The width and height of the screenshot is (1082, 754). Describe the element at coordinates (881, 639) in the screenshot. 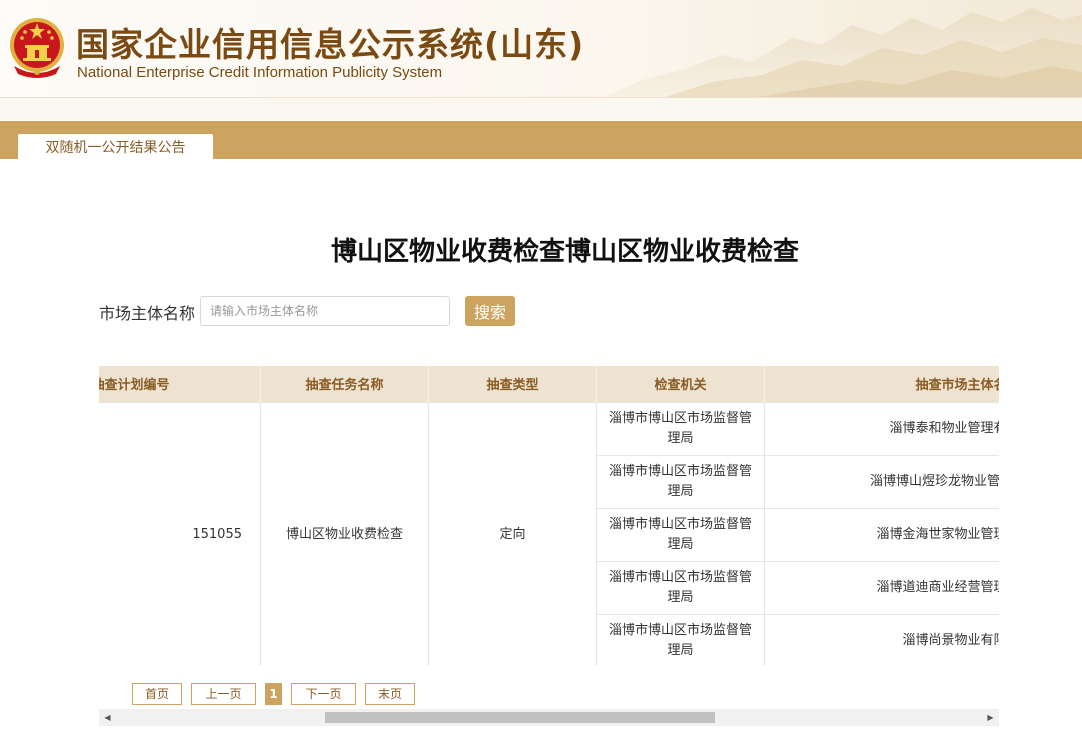

I see `cell-entity-name: 淄博尚景物业有限公司` at that location.